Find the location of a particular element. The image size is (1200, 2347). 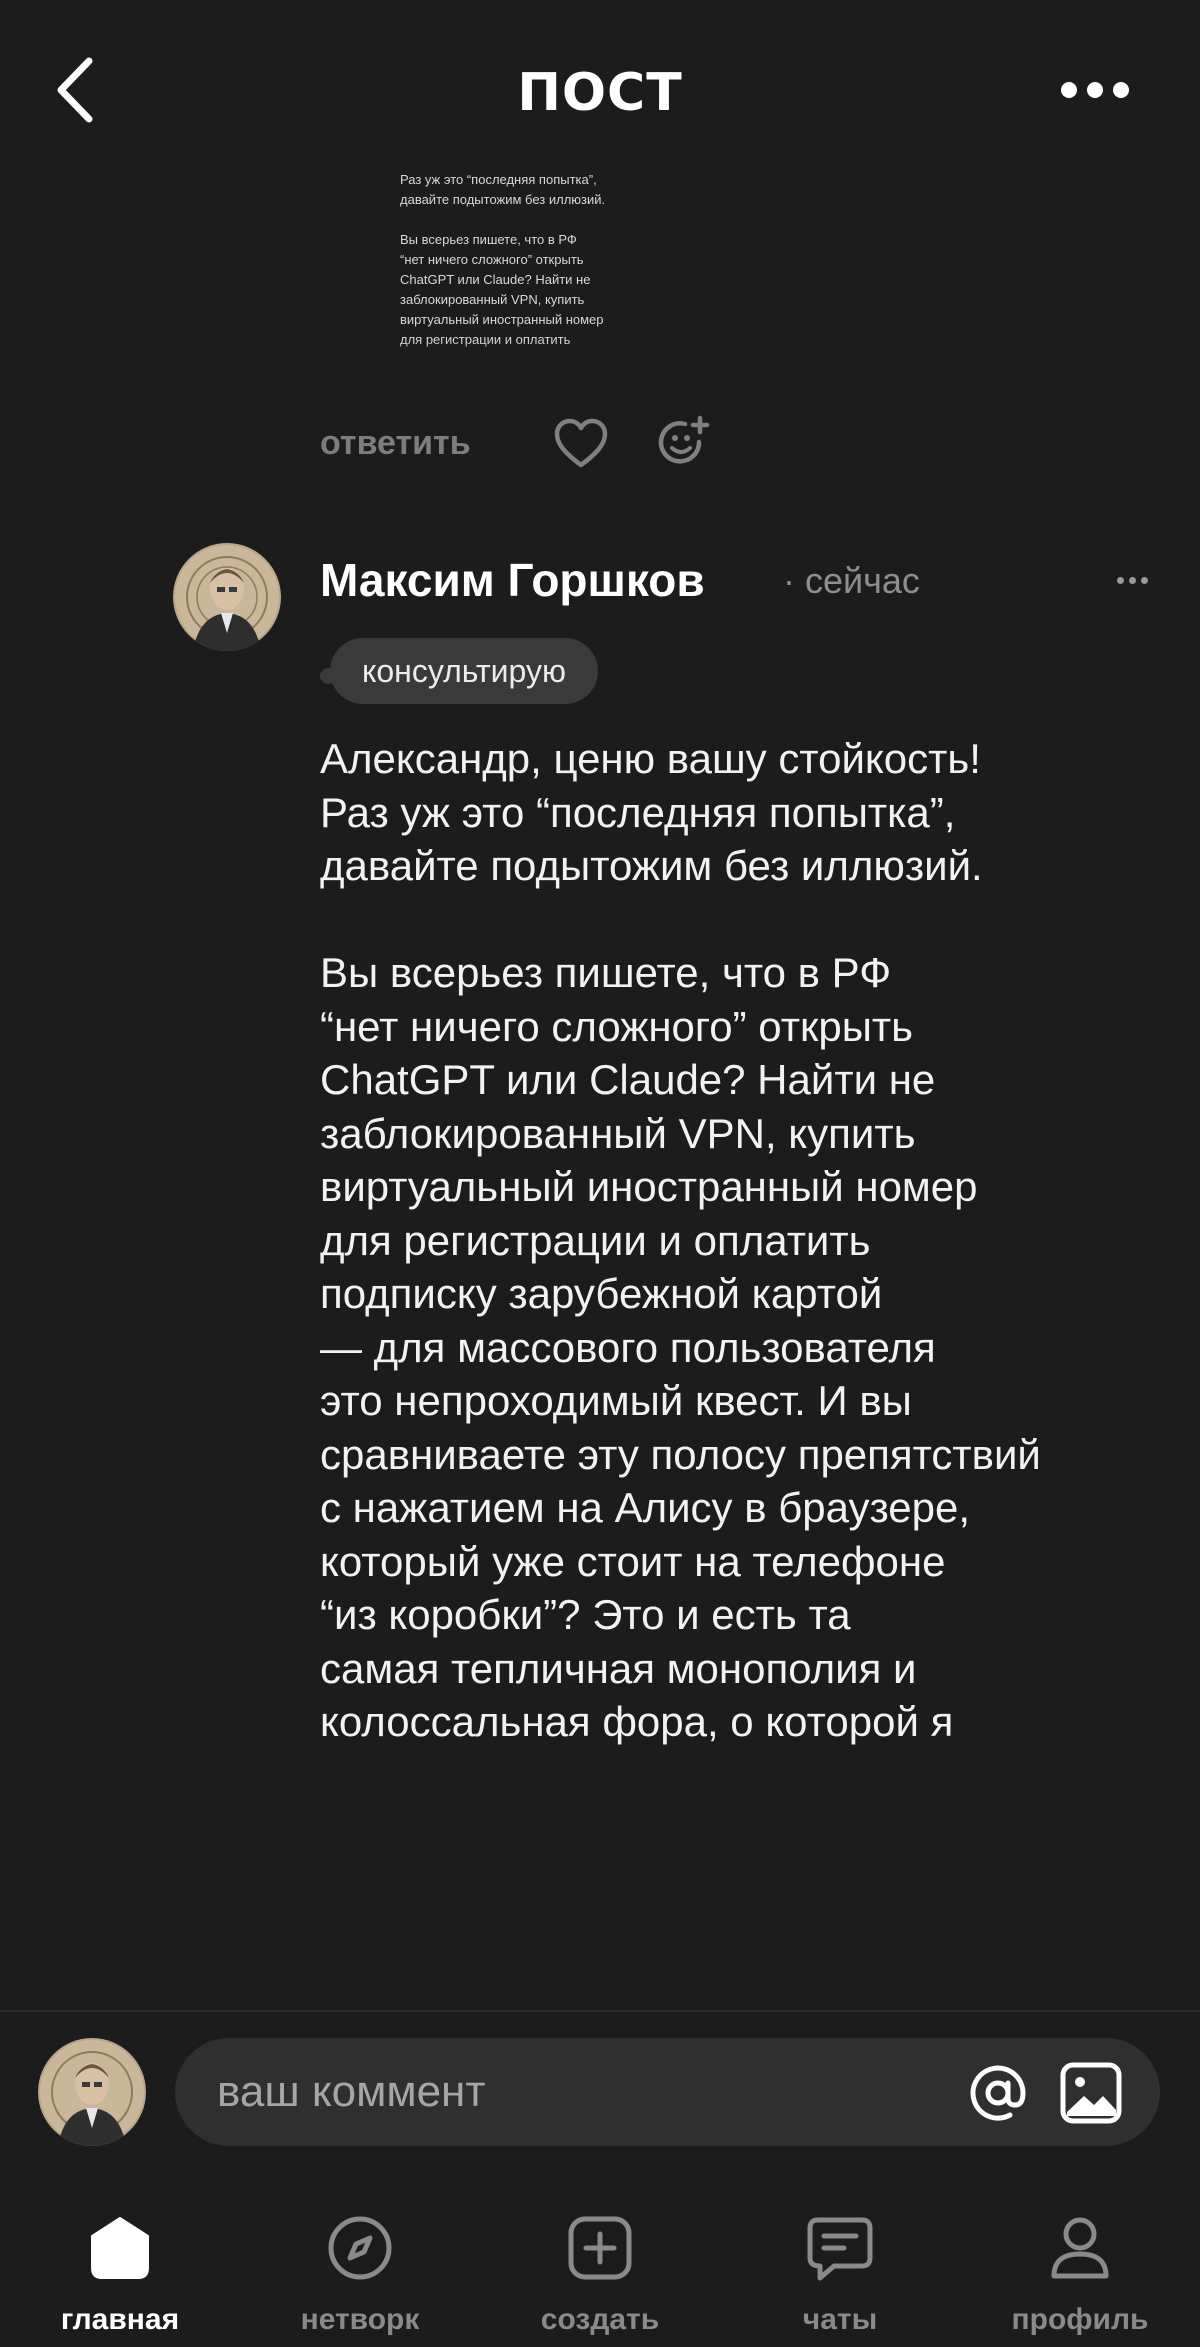

my-avatar is located at coordinates (92, 2092).